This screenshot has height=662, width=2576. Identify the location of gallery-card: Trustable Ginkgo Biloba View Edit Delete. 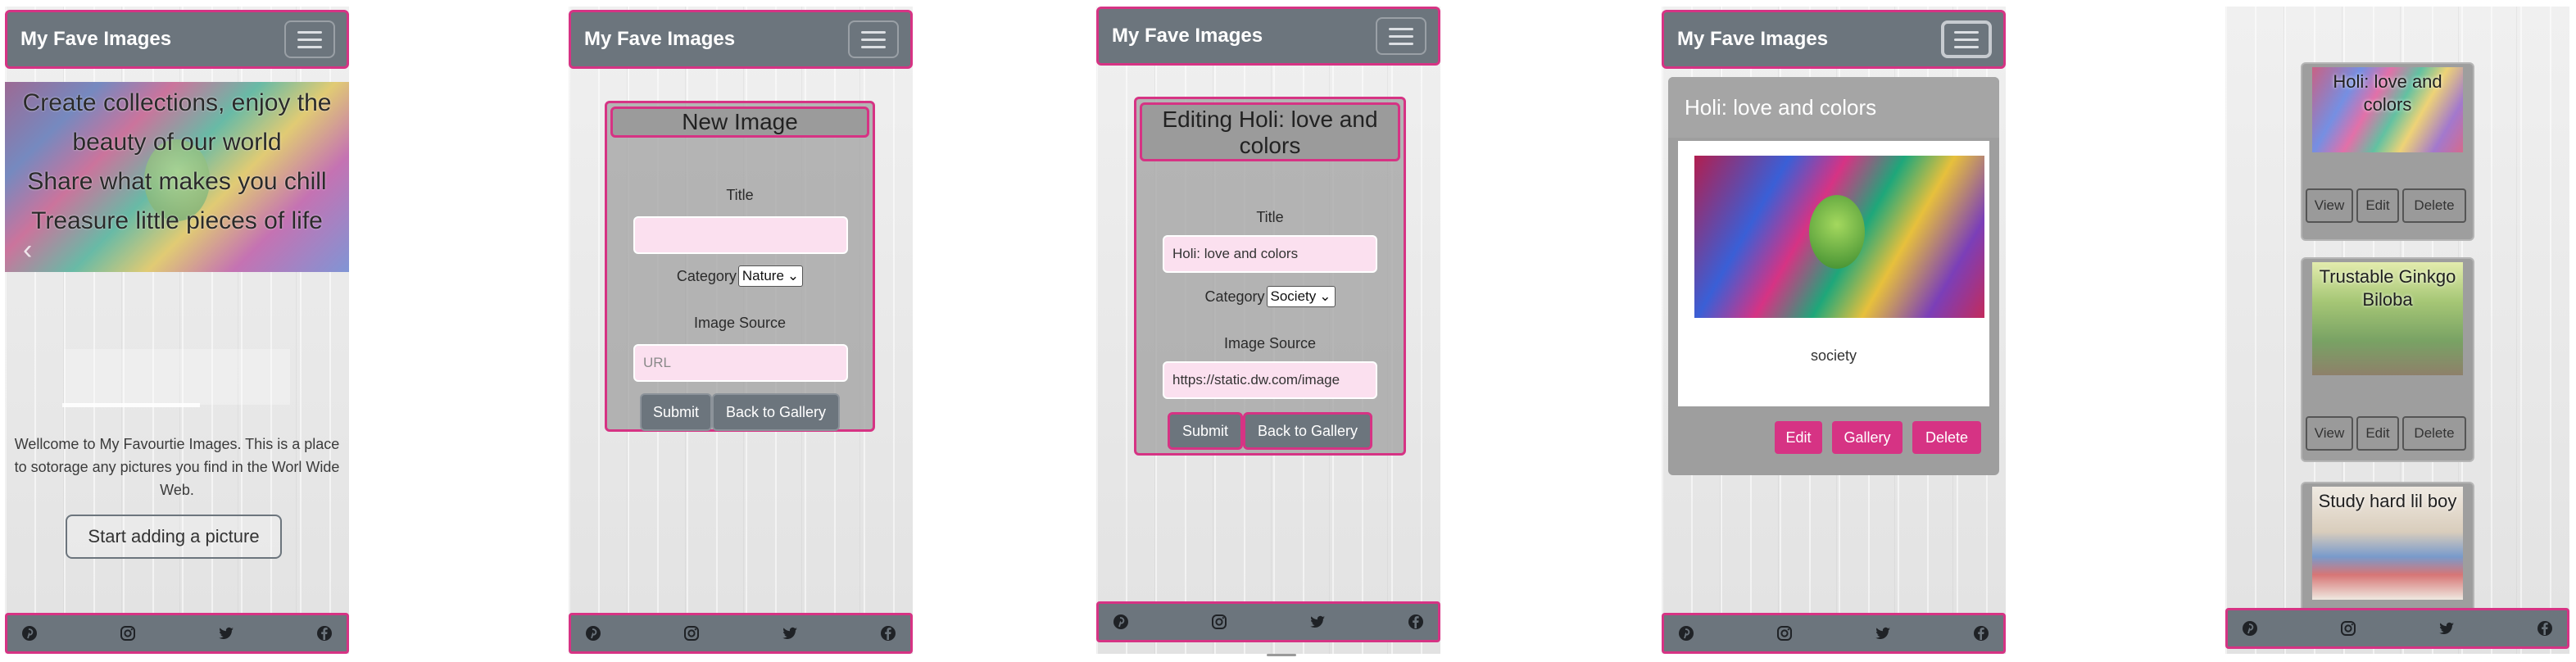
(2387, 359).